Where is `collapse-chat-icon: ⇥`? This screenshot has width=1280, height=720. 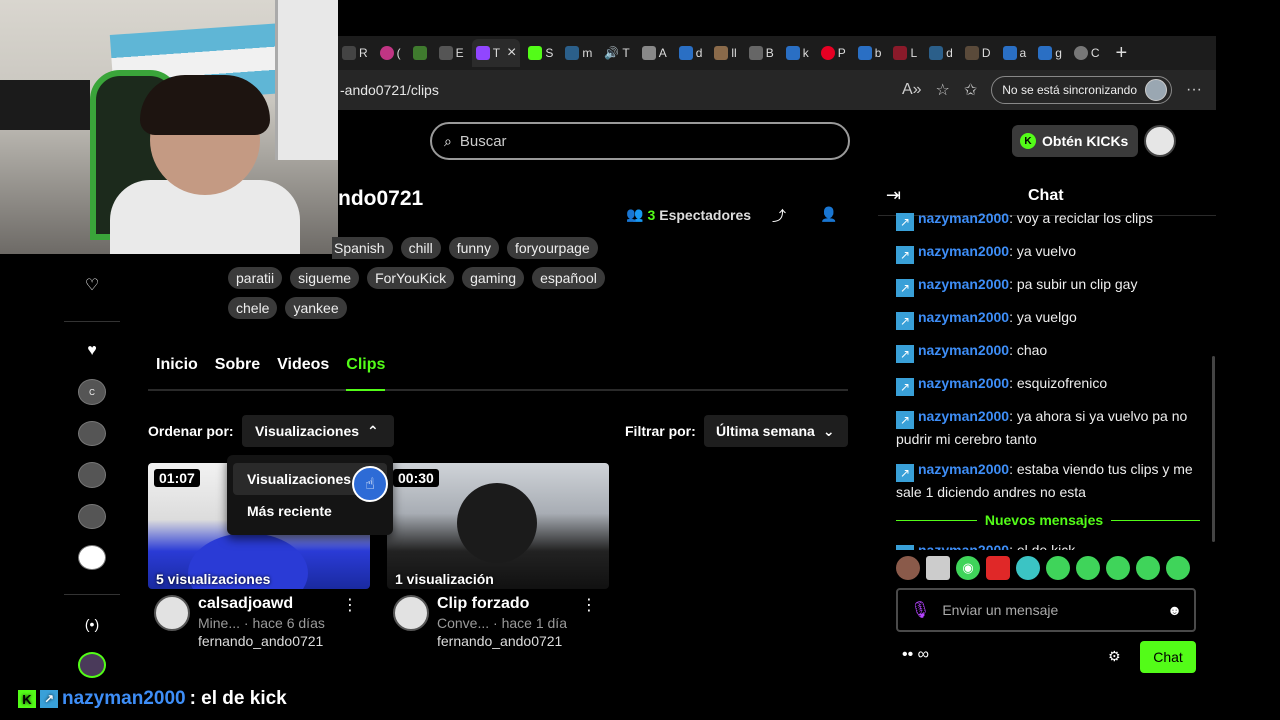
collapse-chat-icon: ⇥ is located at coordinates (893, 195).